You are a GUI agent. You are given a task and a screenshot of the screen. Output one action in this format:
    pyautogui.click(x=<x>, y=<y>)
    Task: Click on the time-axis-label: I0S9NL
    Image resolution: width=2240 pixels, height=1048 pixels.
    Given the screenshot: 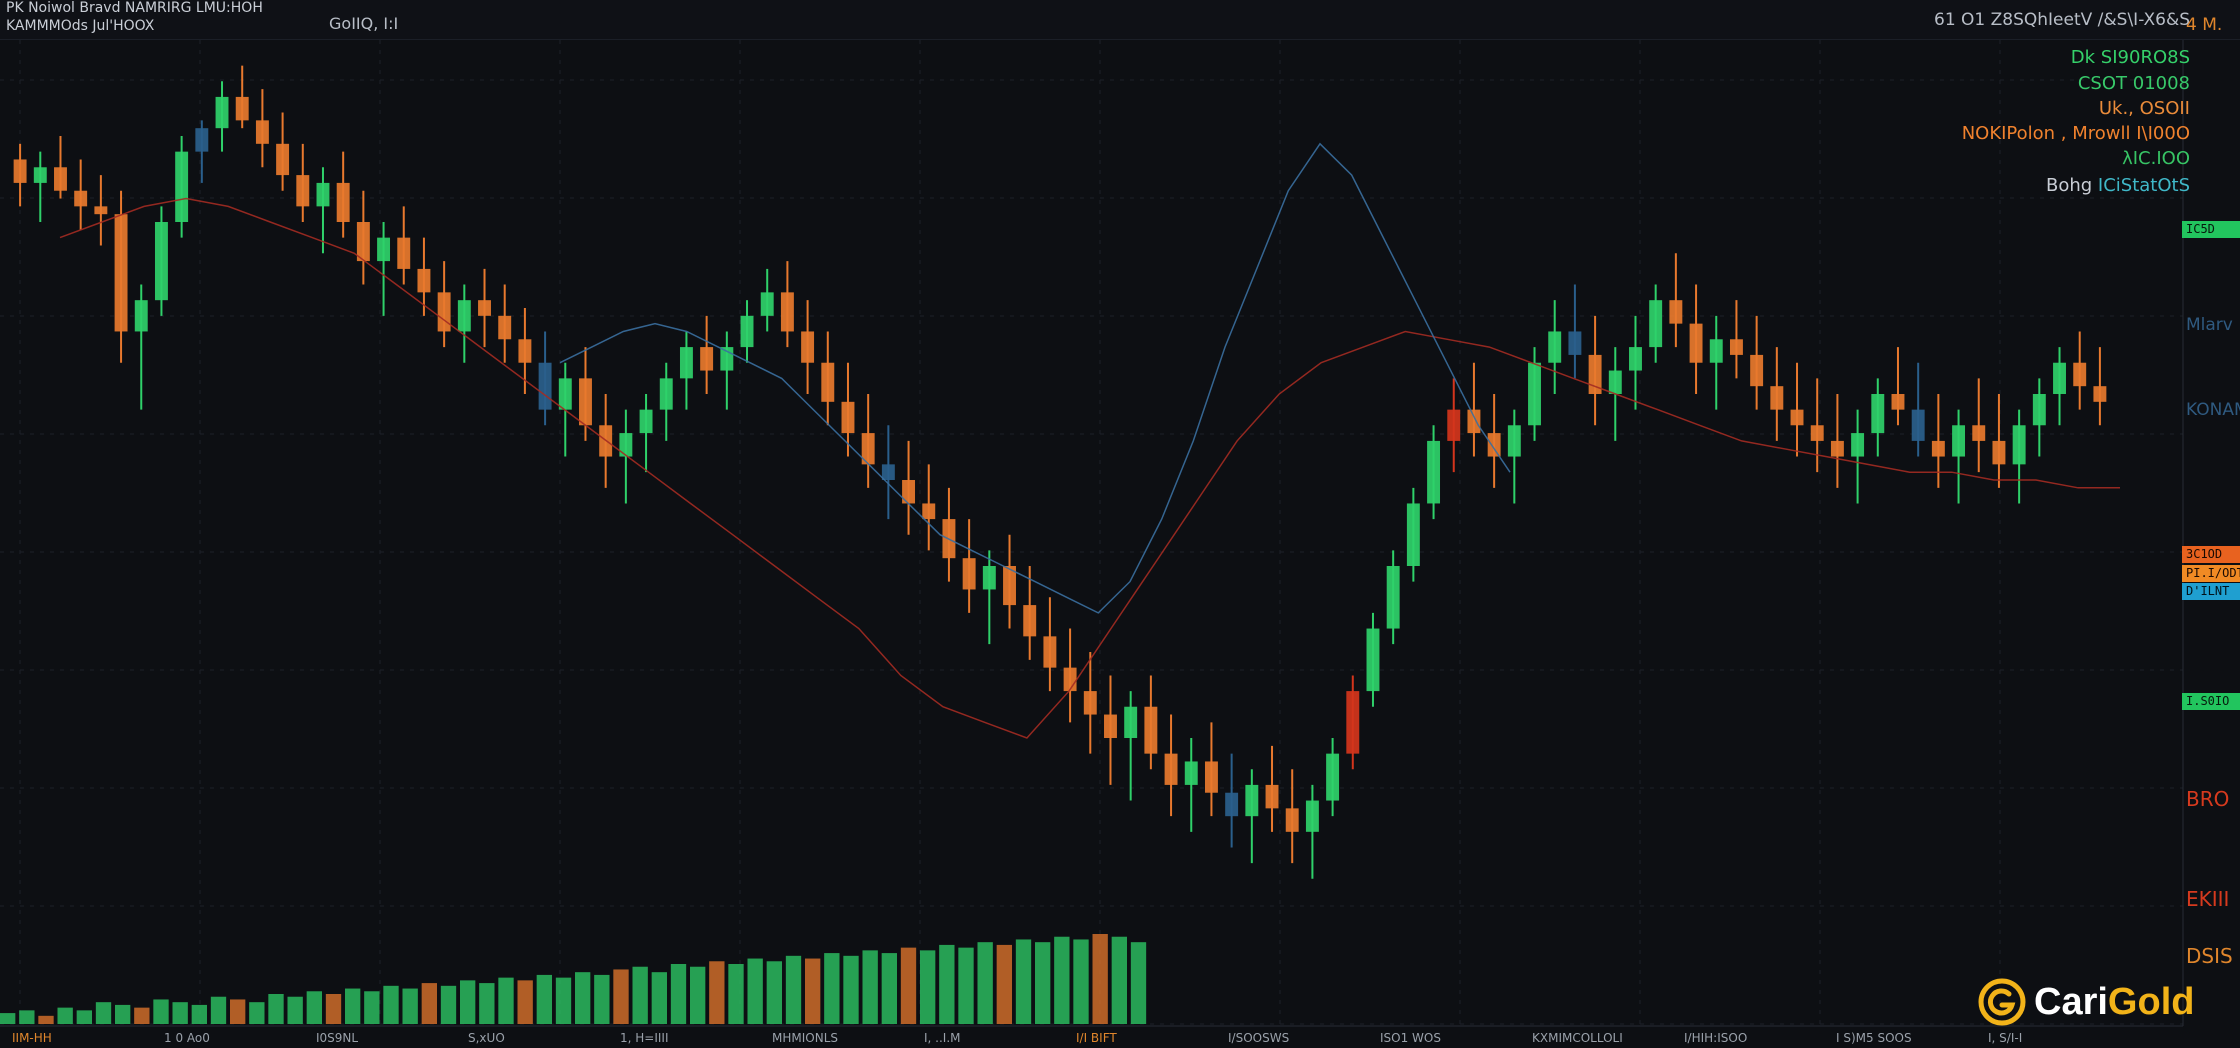 What is the action you would take?
    pyautogui.click(x=337, y=1038)
    